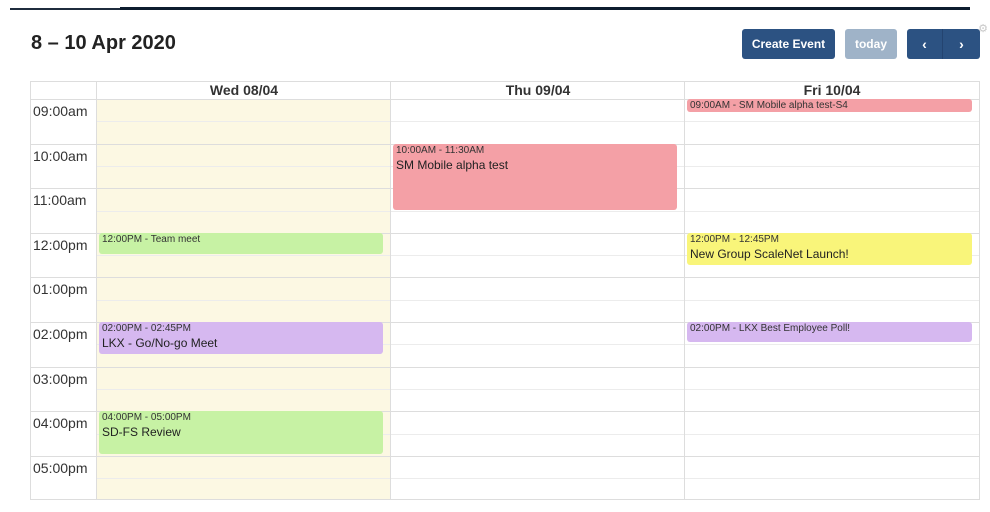 The width and height of the screenshot is (990, 512). What do you see at coordinates (60, 468) in the screenshot?
I see `time-label: 05:00pm` at bounding box center [60, 468].